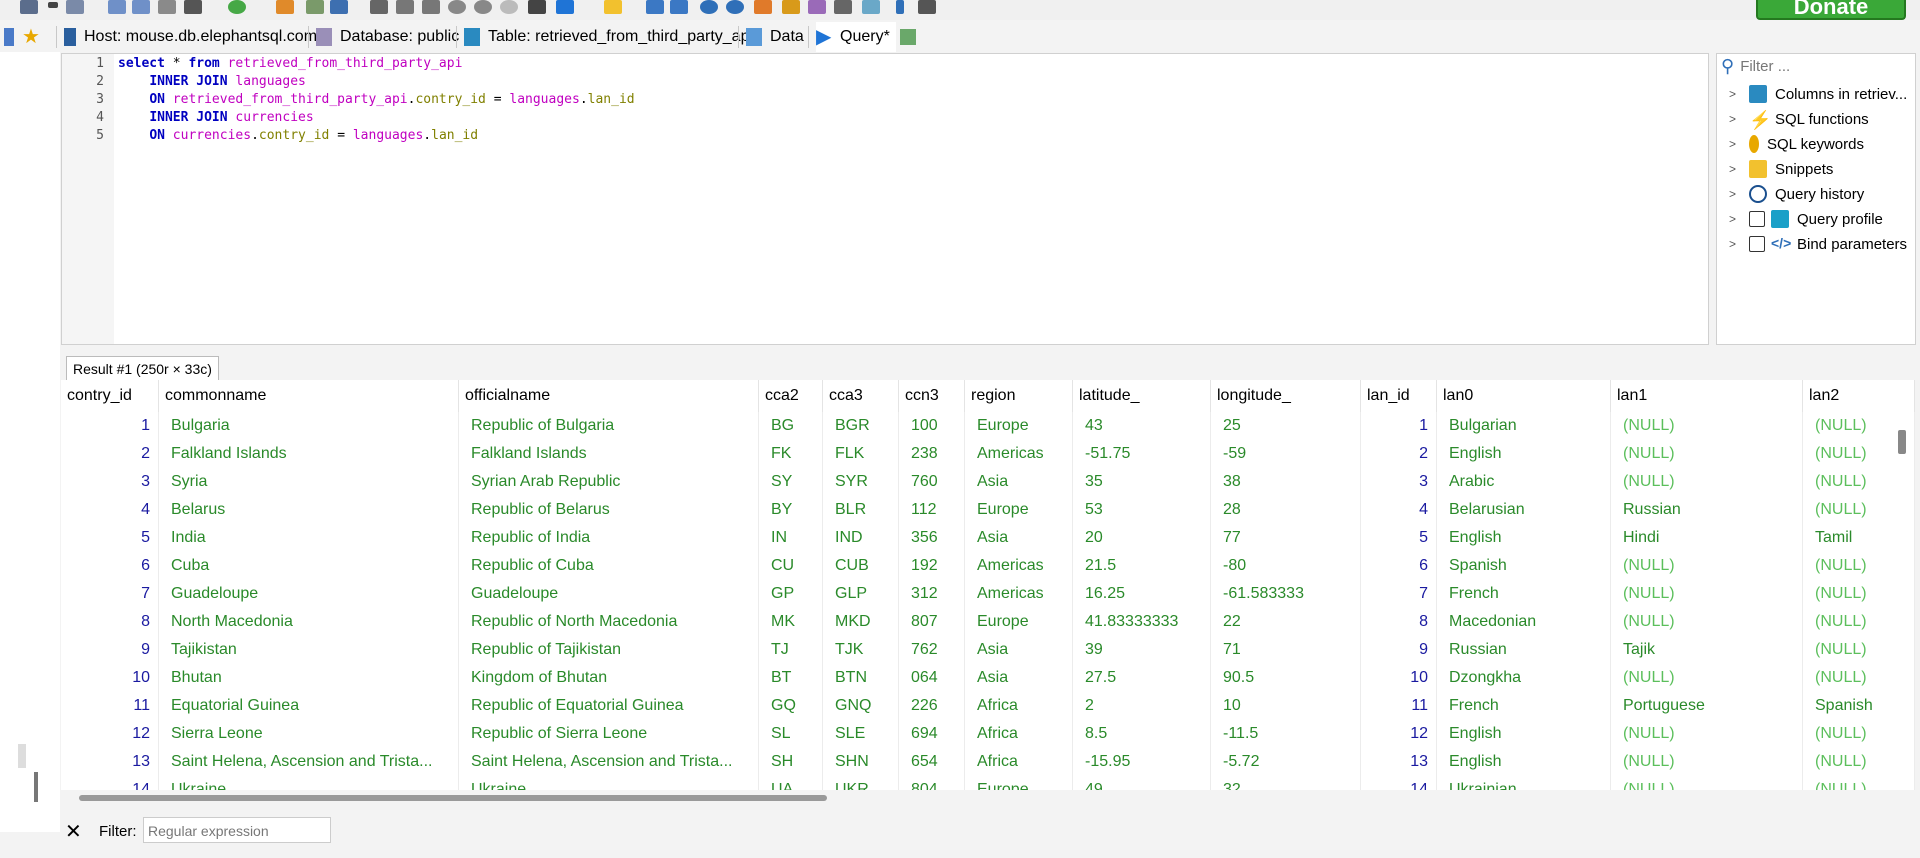  Describe the element at coordinates (1524, 678) in the screenshot. I see `table-cell: Dzongkha` at that location.